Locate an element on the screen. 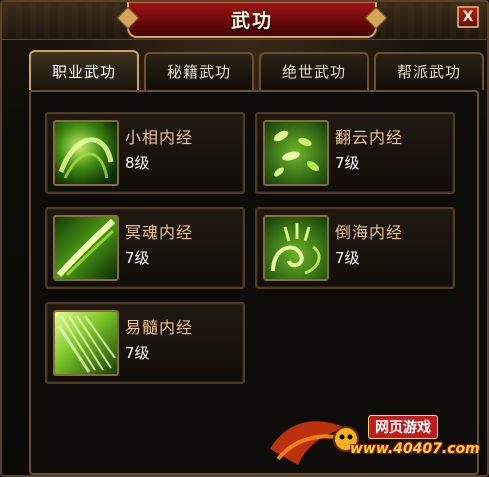 The image size is (489, 477). skill-card-daohai: 倒海内经 7级 is located at coordinates (355, 248).